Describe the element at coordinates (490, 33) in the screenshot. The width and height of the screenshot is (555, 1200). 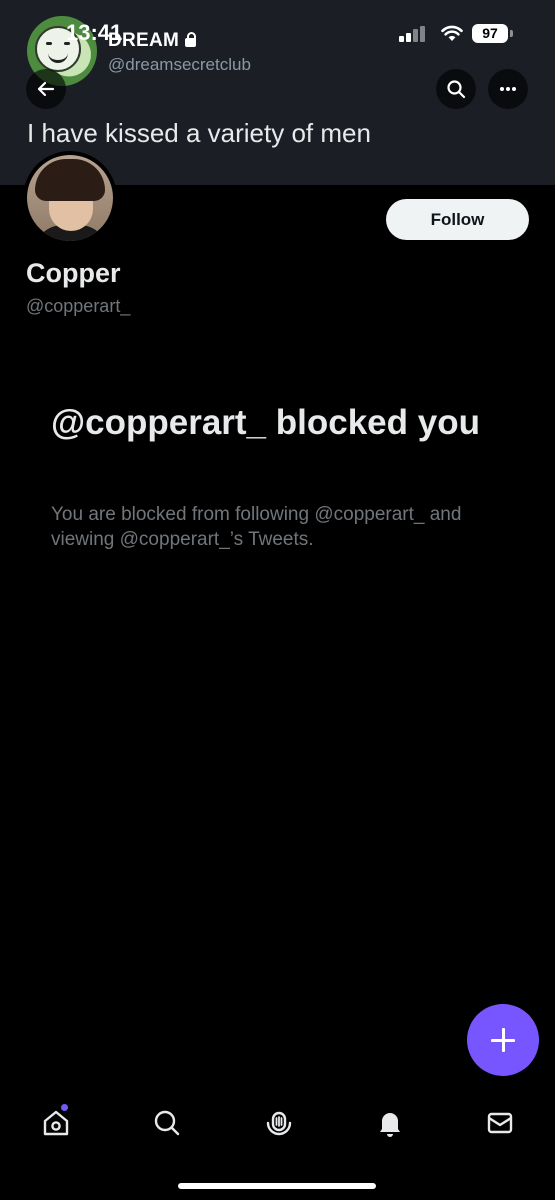
I see `battery-indicator: 97` at that location.